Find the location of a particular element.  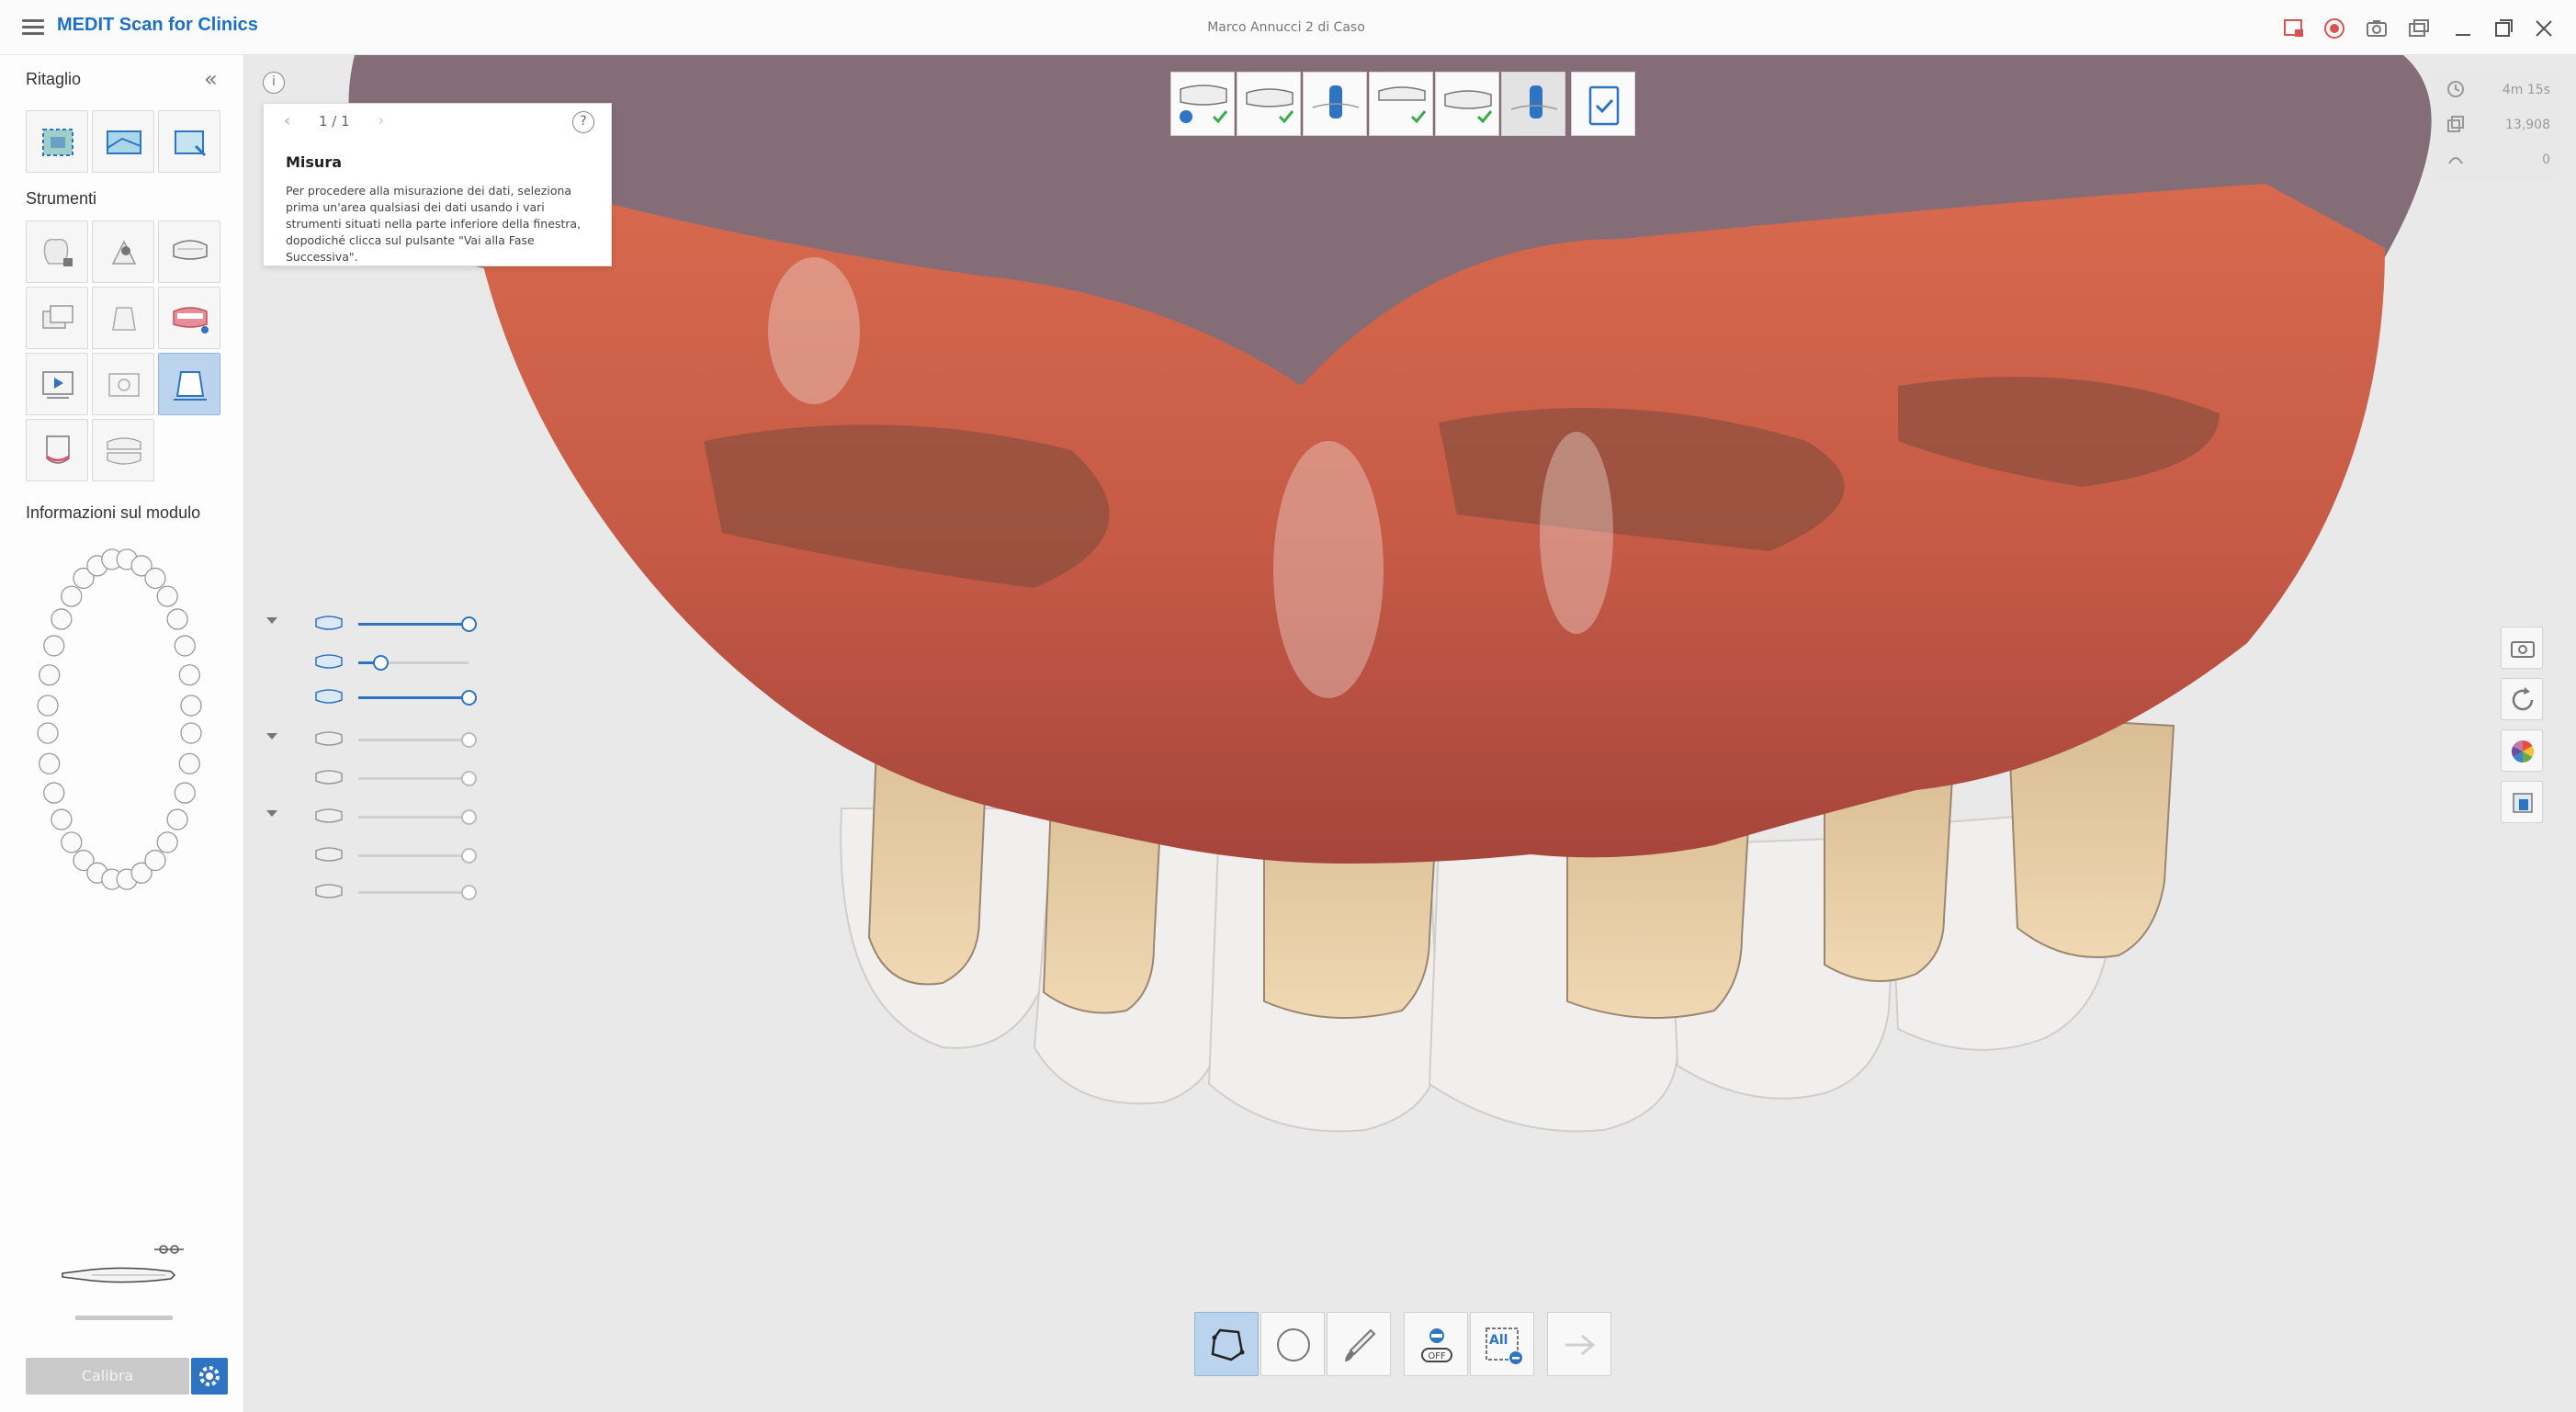

snapshot-icon is located at coordinates (124, 385).